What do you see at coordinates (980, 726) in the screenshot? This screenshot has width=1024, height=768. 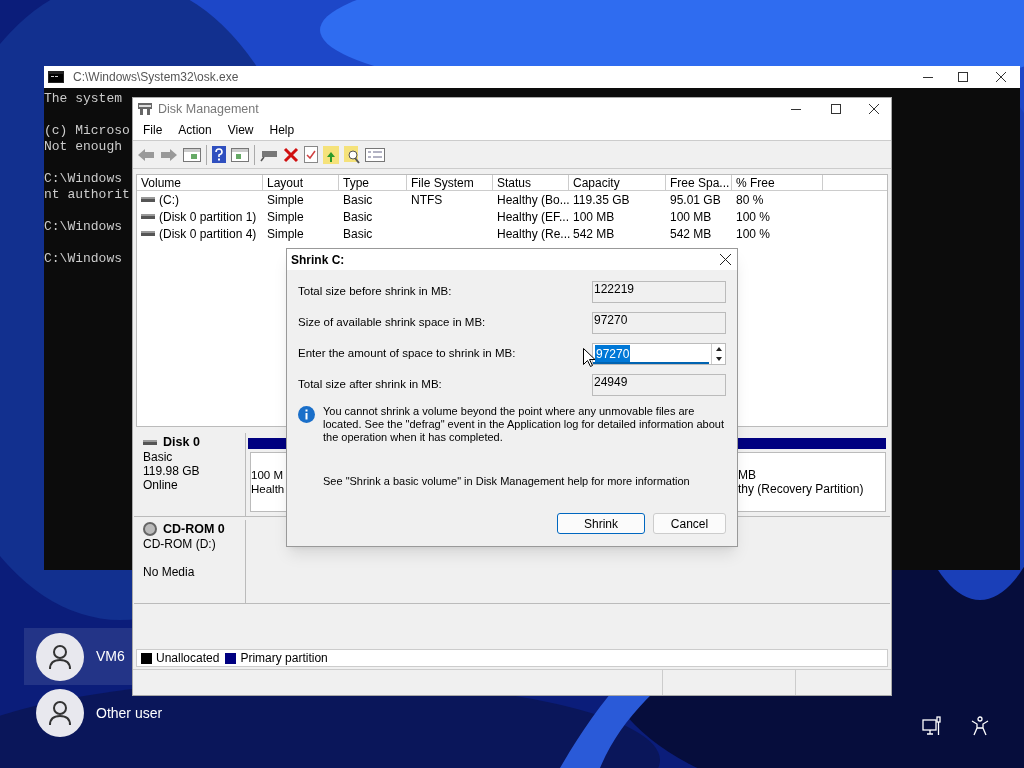 I see `accessibility-icon` at bounding box center [980, 726].